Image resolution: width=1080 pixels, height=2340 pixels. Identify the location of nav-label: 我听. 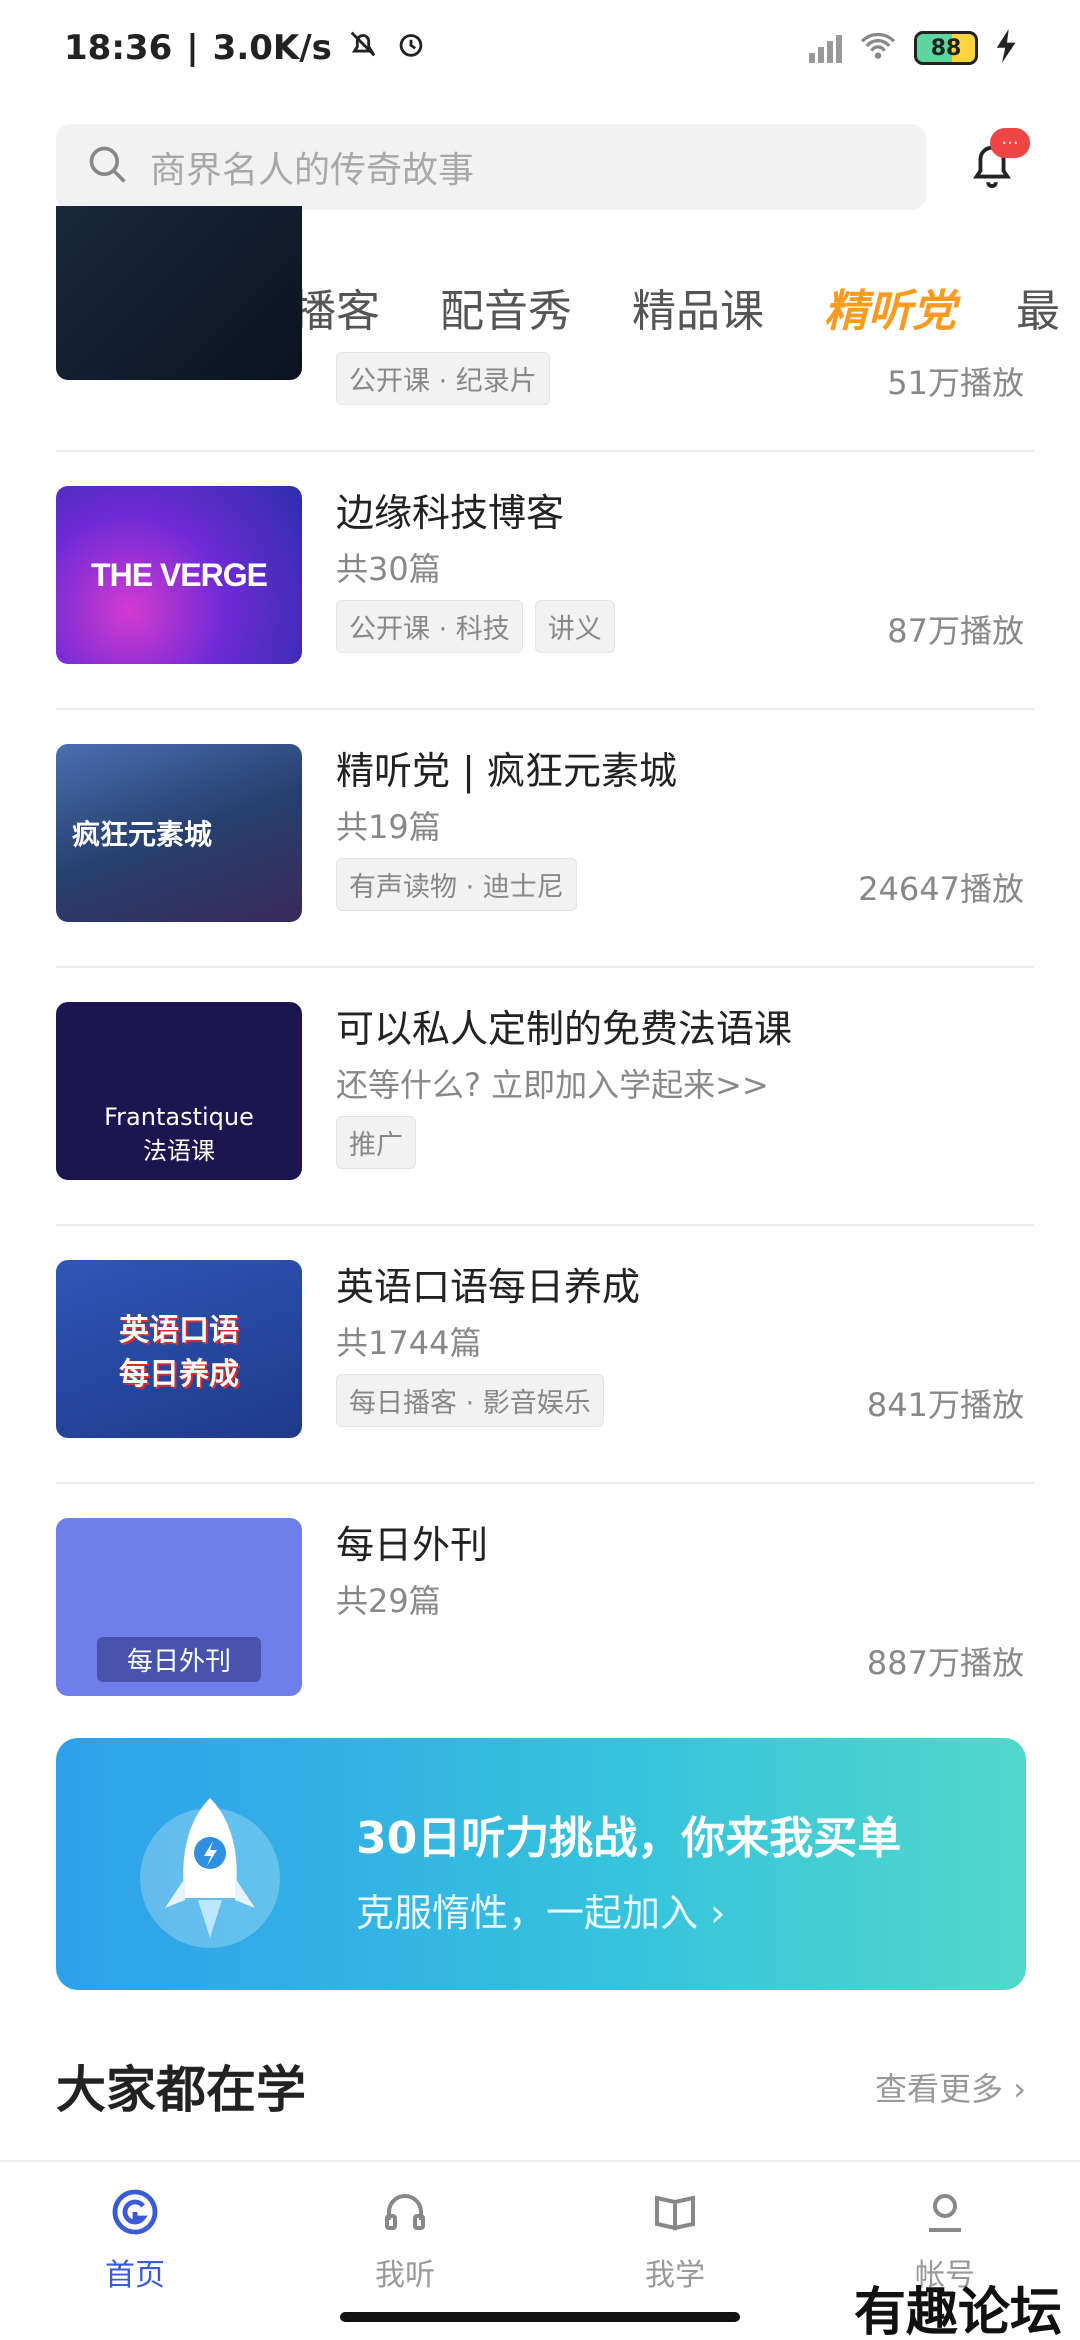
(405, 2275).